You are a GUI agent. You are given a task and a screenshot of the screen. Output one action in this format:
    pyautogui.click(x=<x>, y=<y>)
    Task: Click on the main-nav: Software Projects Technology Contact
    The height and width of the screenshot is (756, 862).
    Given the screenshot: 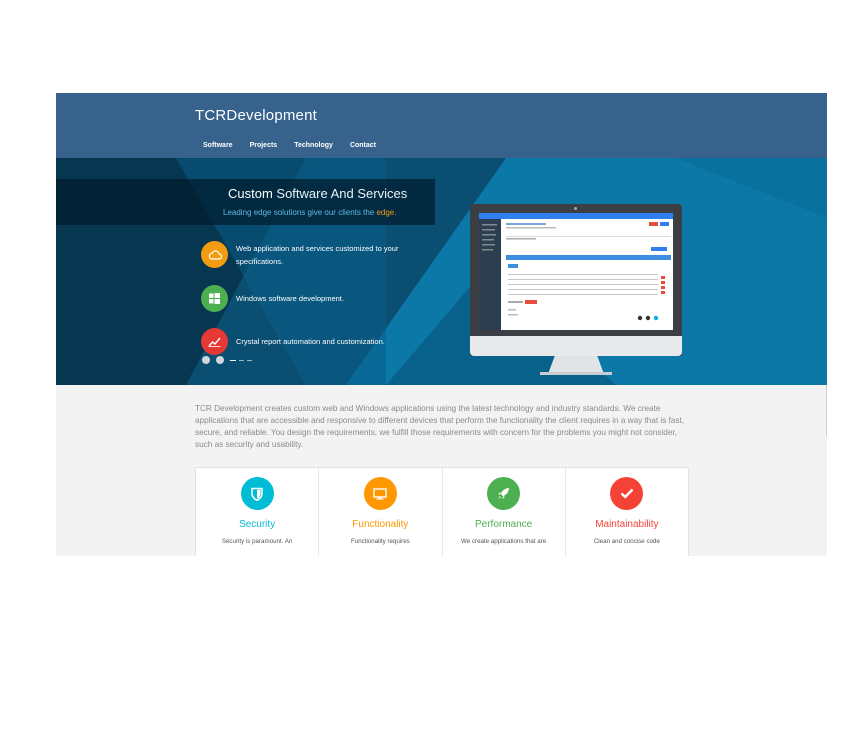 What is the action you would take?
    pyautogui.click(x=289, y=145)
    